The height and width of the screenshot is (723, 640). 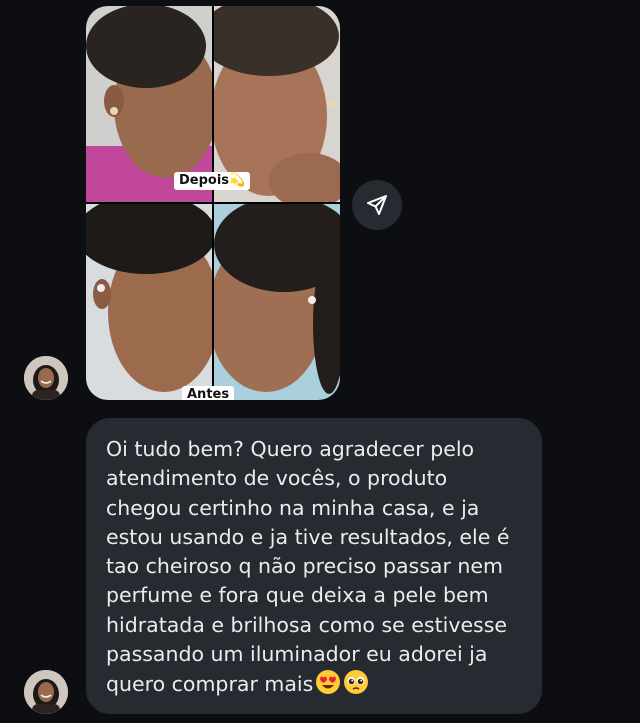 What do you see at coordinates (46, 378) in the screenshot?
I see `sender-avatar` at bounding box center [46, 378].